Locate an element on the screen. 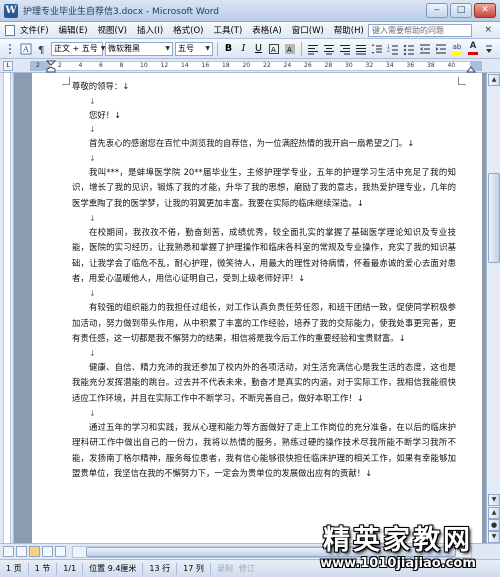  site-watermark: 精英家教网 www.1010jiajiao.com is located at coordinates (398, 550).